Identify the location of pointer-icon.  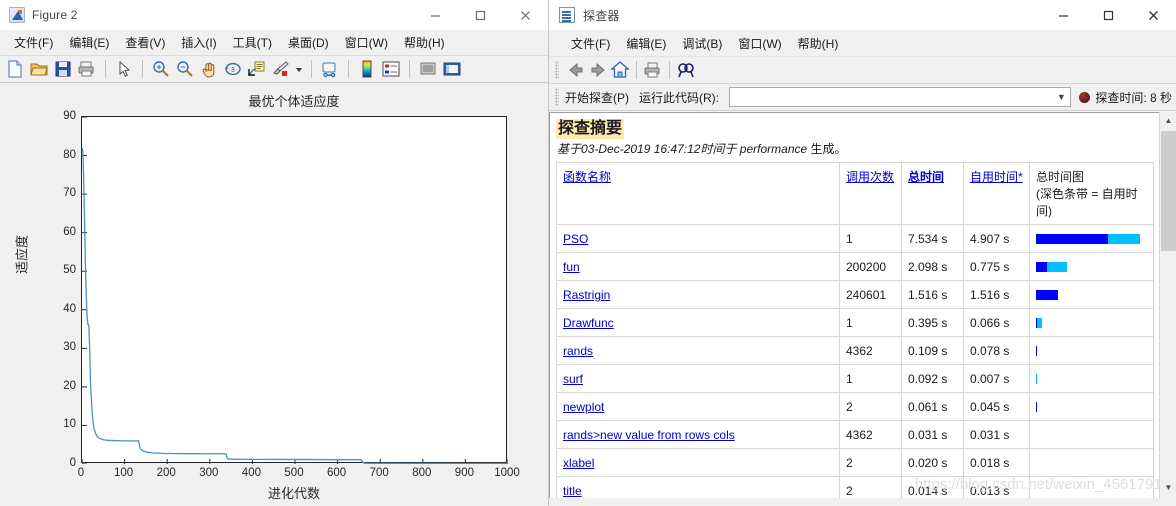
(124, 69).